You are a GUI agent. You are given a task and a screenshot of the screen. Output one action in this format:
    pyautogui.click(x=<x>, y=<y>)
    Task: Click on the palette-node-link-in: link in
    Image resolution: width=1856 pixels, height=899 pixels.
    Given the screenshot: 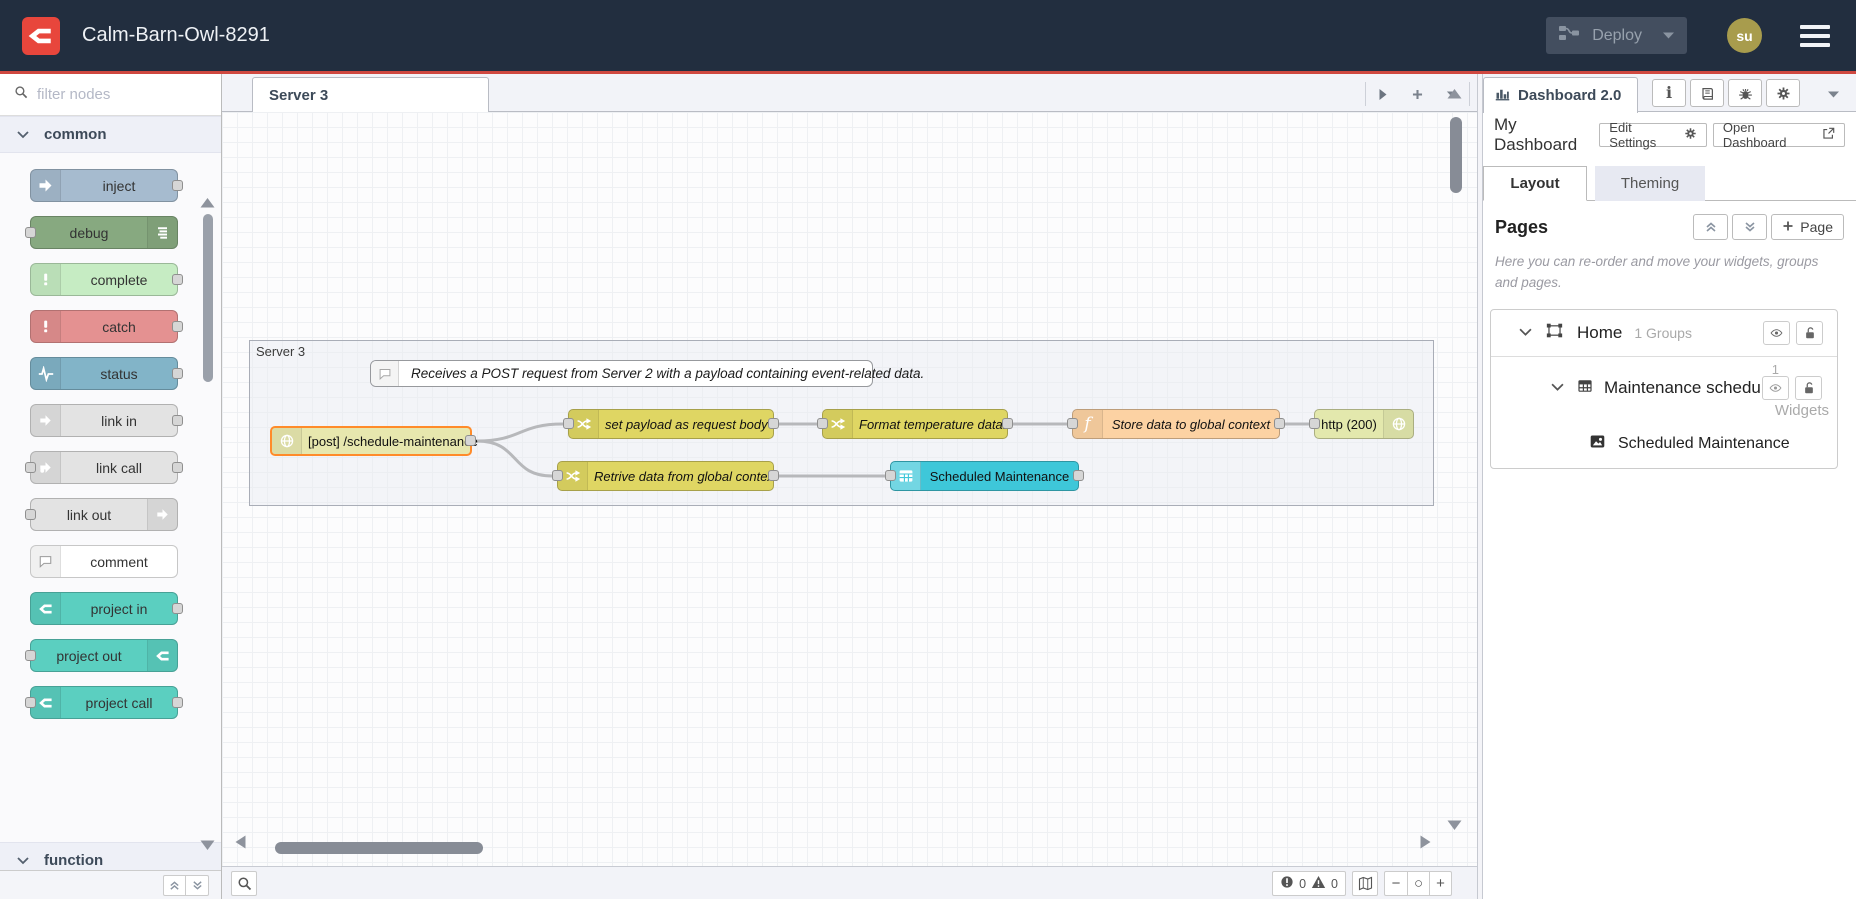 What is the action you would take?
    pyautogui.click(x=106, y=420)
    